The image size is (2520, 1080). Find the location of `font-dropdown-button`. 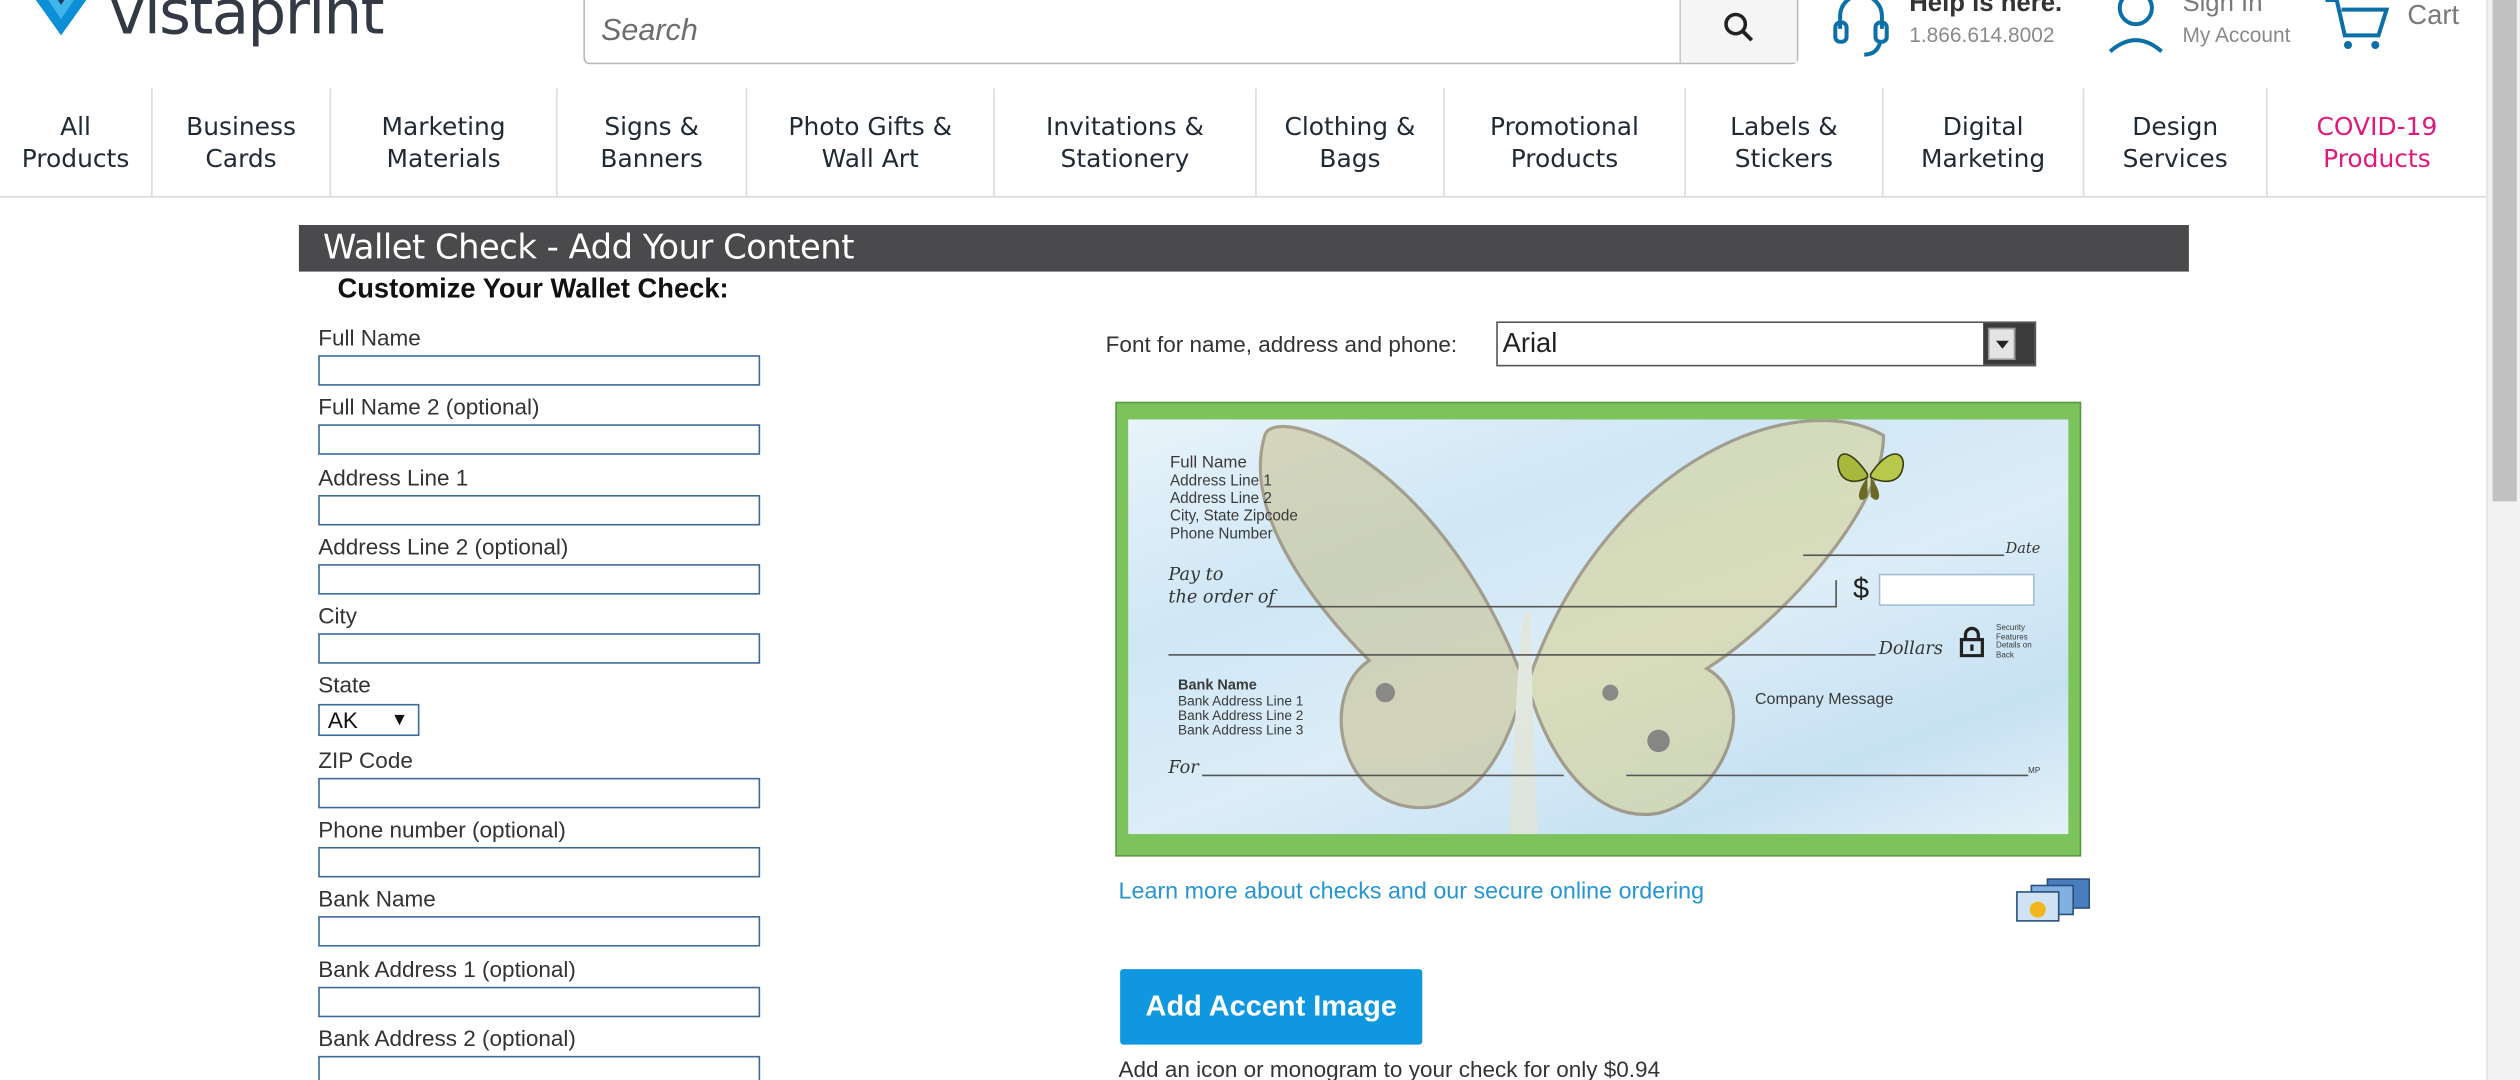

font-dropdown-button is located at coordinates (2009, 344).